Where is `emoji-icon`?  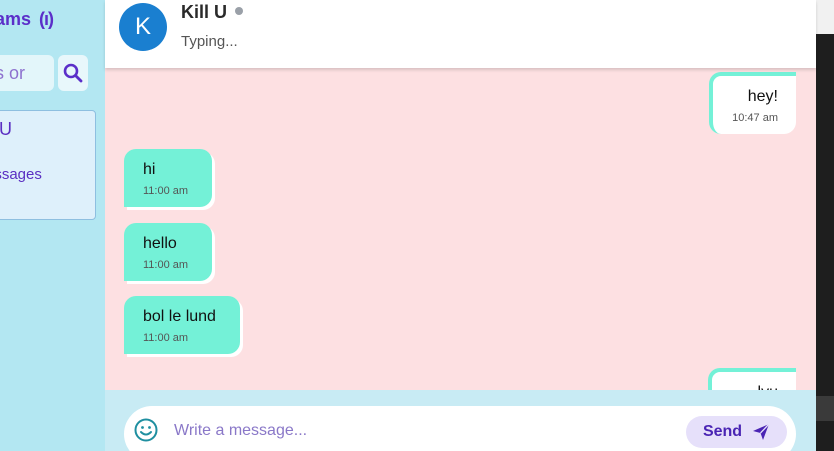
emoji-icon is located at coordinates (146, 430).